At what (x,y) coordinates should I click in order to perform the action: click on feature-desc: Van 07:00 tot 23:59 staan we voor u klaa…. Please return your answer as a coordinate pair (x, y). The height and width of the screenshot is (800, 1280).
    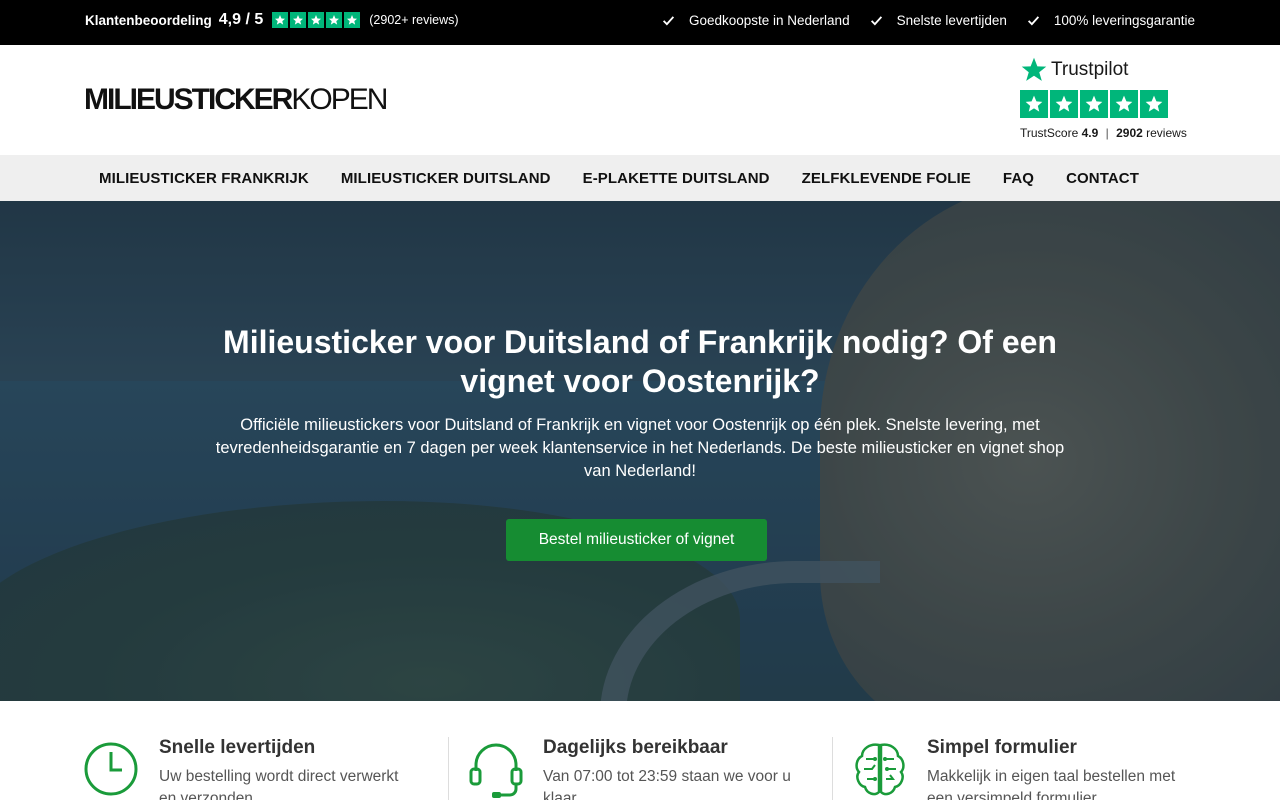
    Looking at the image, I should click on (667, 784).